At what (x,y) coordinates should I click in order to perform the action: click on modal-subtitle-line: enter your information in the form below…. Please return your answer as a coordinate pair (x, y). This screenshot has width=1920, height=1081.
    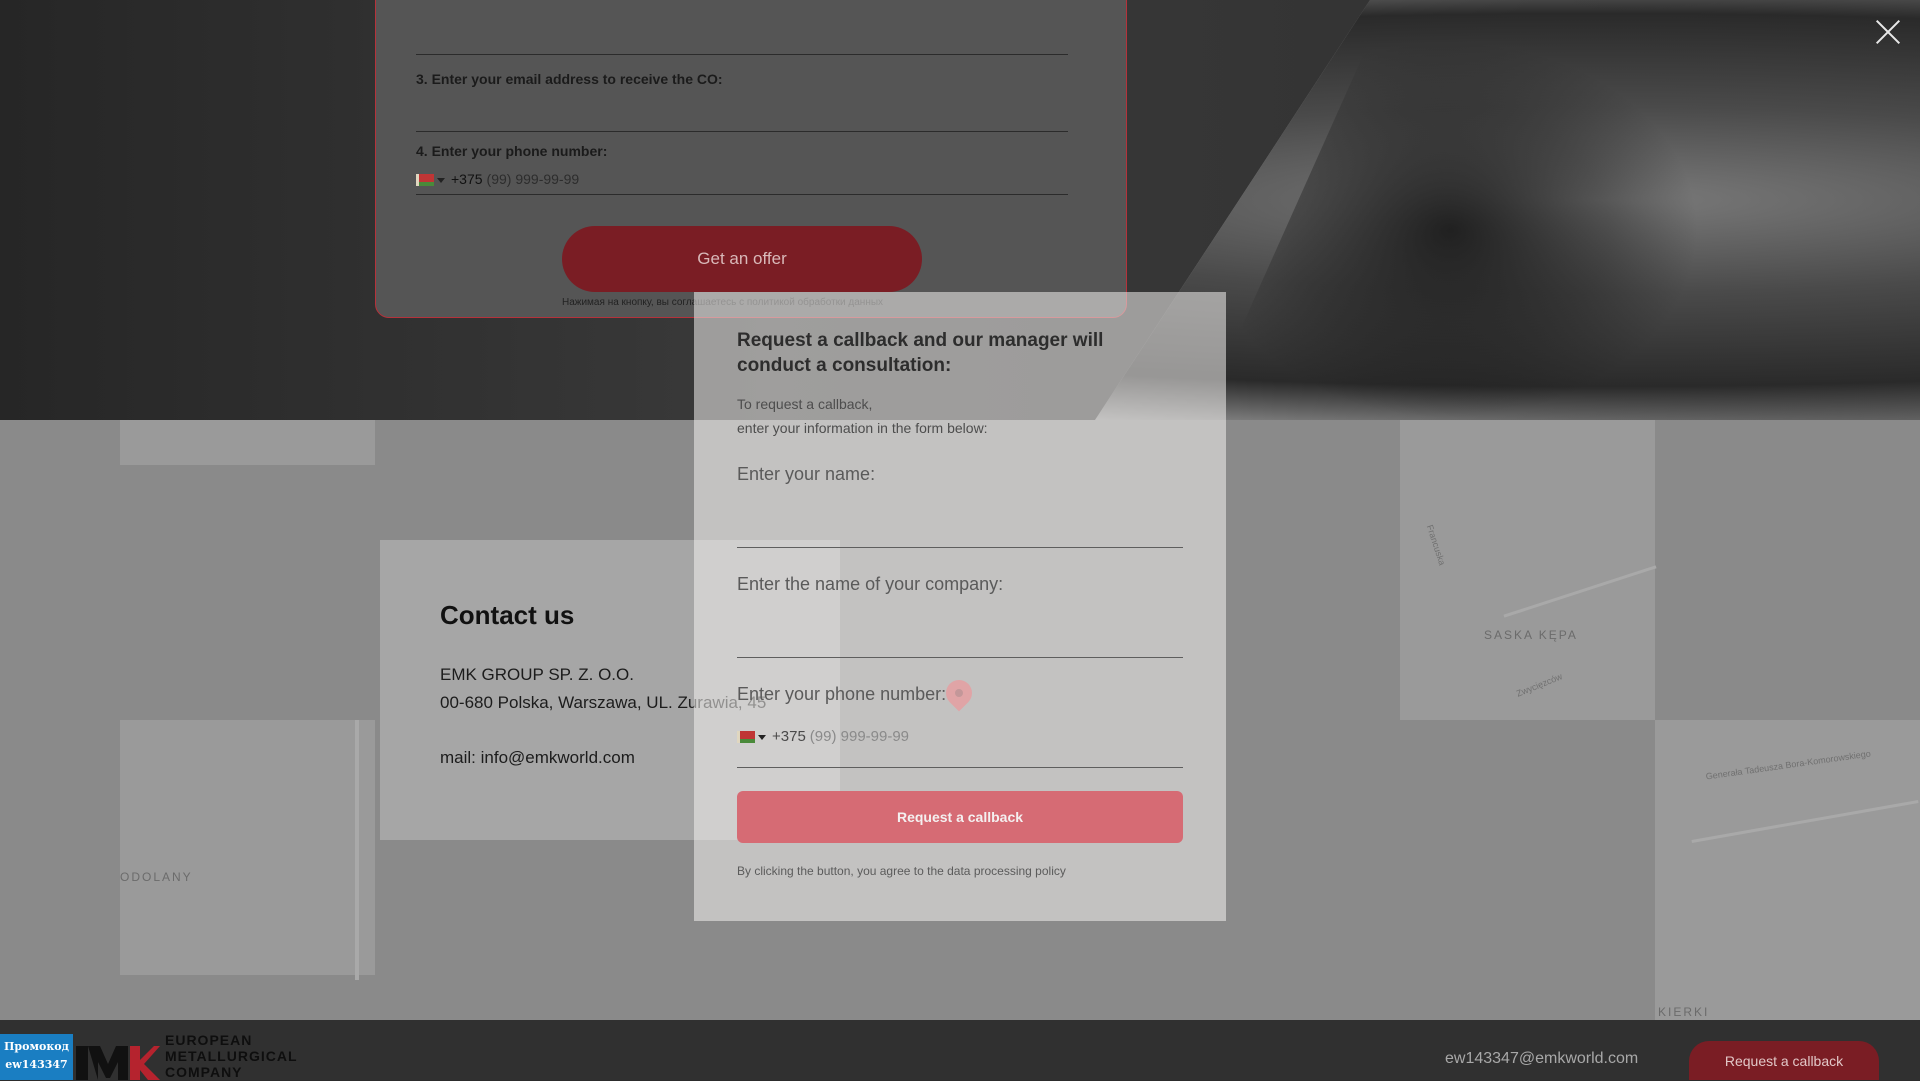
    Looking at the image, I should click on (862, 428).